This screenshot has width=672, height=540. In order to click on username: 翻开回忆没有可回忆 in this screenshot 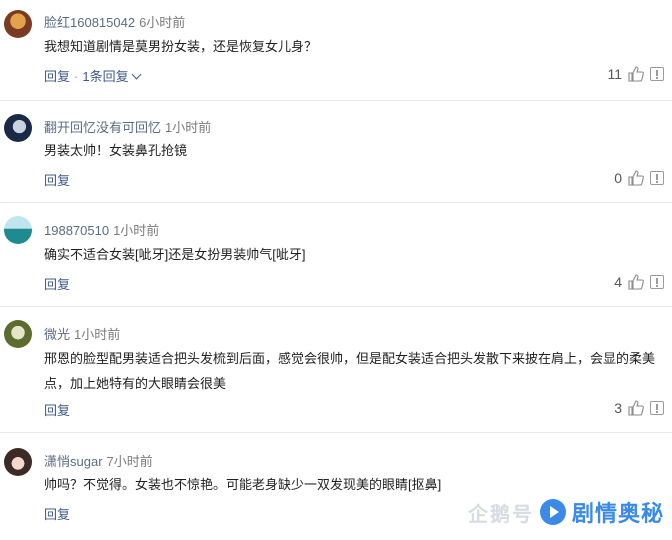, I will do `click(102, 127)`.